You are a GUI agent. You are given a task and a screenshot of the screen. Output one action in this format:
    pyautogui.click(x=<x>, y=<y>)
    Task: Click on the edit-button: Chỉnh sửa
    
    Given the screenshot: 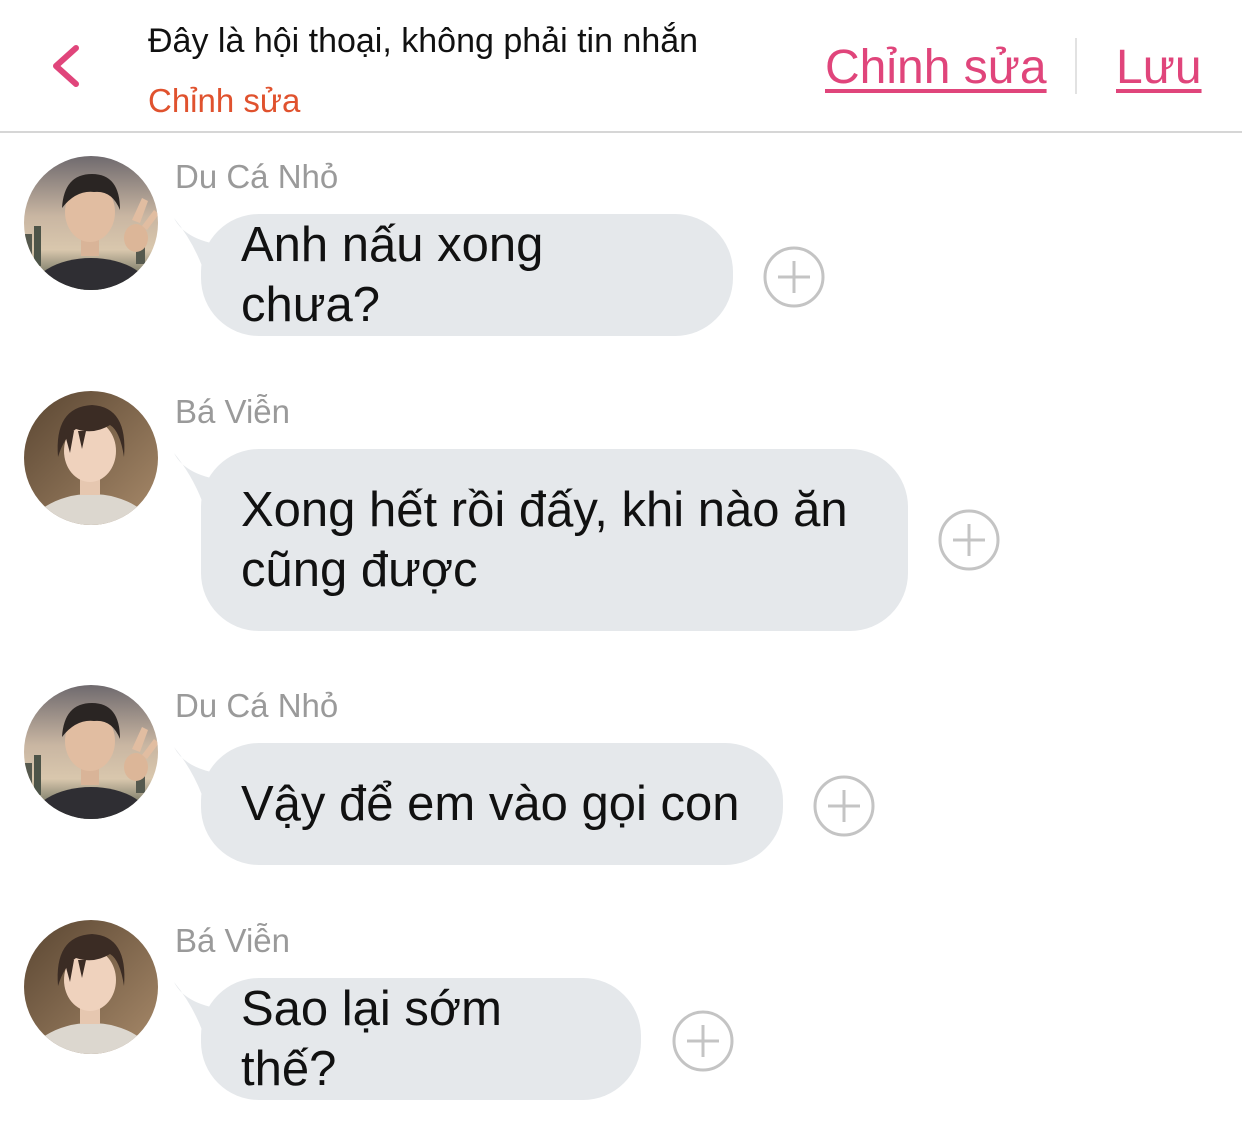 What is the action you would take?
    pyautogui.click(x=936, y=67)
    